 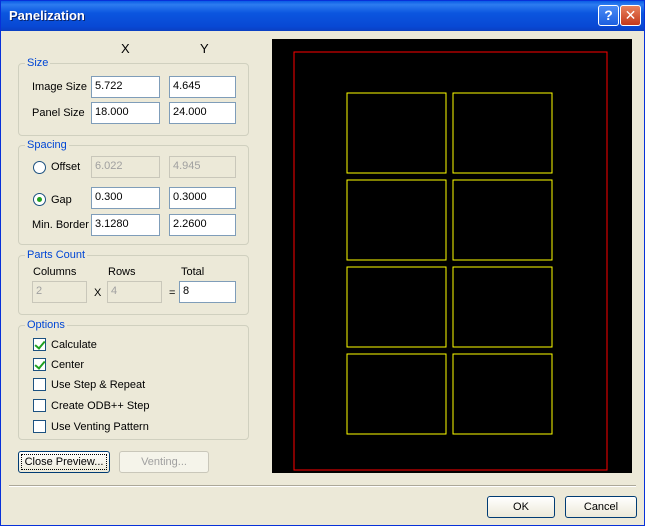 What do you see at coordinates (125, 225) in the screenshot?
I see `min-border-x-input: 3.1280` at bounding box center [125, 225].